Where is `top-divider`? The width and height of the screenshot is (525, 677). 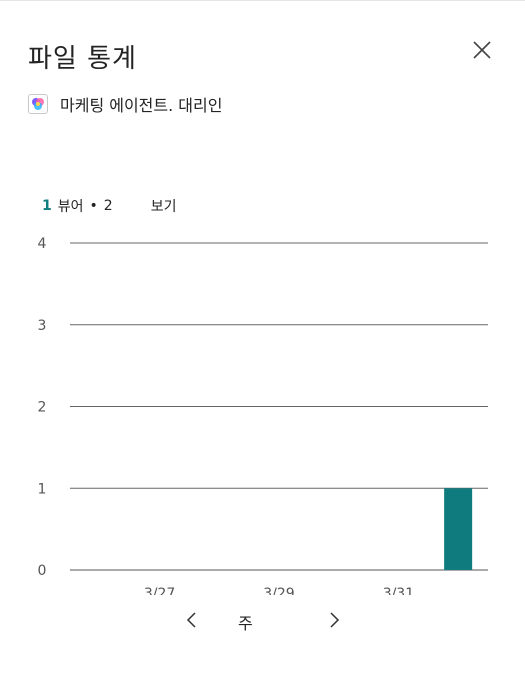
top-divider is located at coordinates (262, 0).